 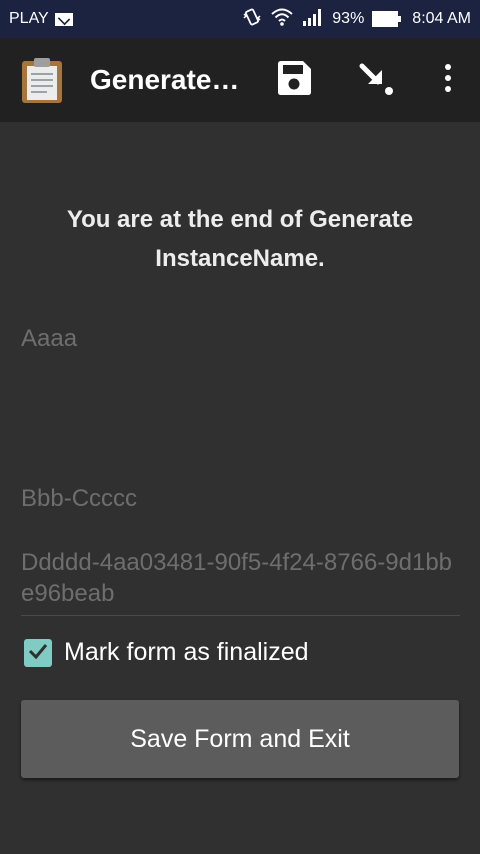 I want to click on checkmark-icon, so click(x=38, y=653).